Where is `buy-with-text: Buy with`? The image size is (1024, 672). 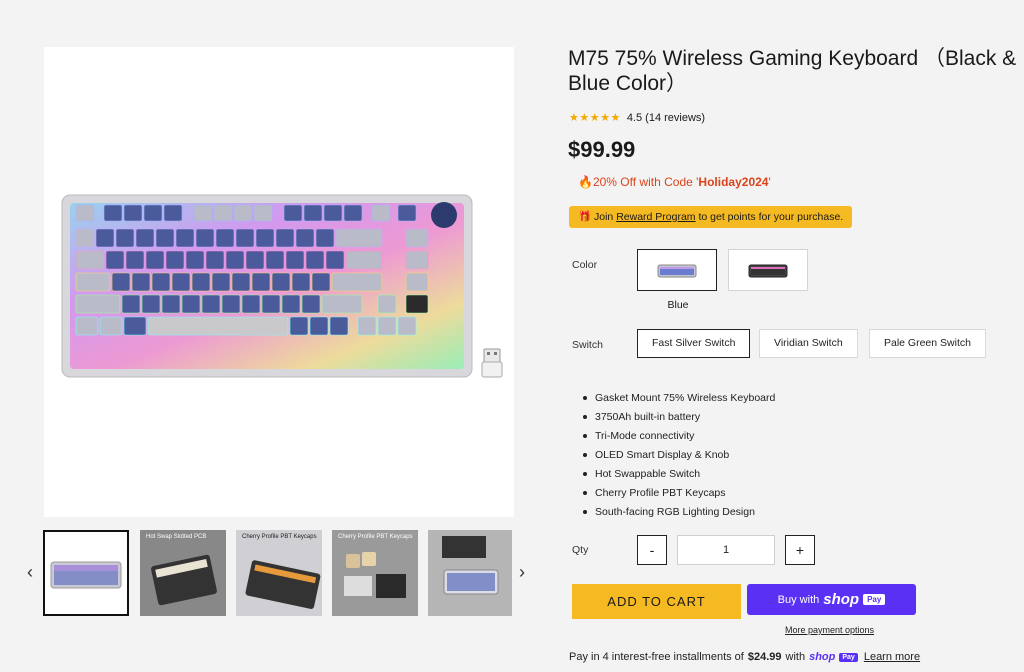
buy-with-text: Buy with is located at coordinates (798, 599).